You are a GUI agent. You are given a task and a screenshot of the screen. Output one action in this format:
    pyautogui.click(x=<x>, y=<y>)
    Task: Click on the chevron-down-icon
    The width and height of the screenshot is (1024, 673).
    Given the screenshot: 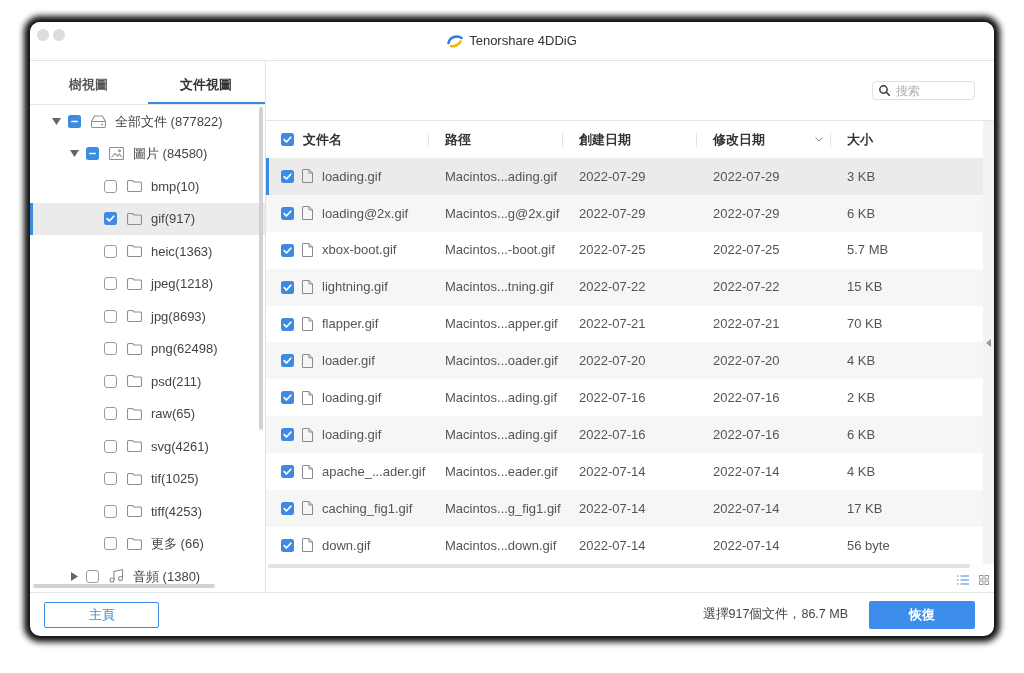 What is the action you would take?
    pyautogui.click(x=819, y=139)
    